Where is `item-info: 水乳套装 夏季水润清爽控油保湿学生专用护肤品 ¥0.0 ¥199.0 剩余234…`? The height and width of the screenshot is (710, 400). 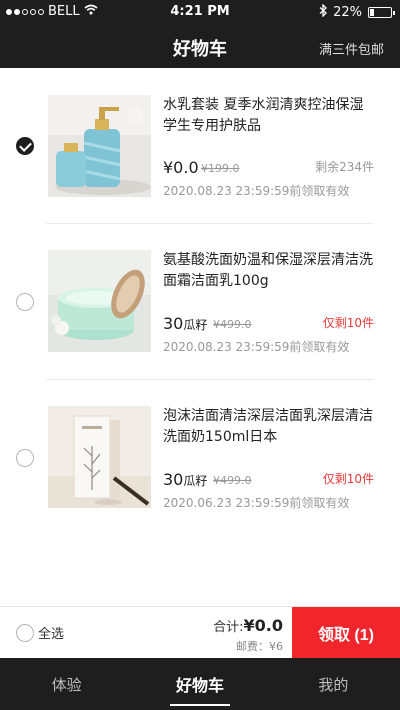 item-info: 水乳套装 夏季水润清爽控油保湿学生专用护肤品 ¥0.0 ¥199.0 剩余234… is located at coordinates (268, 149).